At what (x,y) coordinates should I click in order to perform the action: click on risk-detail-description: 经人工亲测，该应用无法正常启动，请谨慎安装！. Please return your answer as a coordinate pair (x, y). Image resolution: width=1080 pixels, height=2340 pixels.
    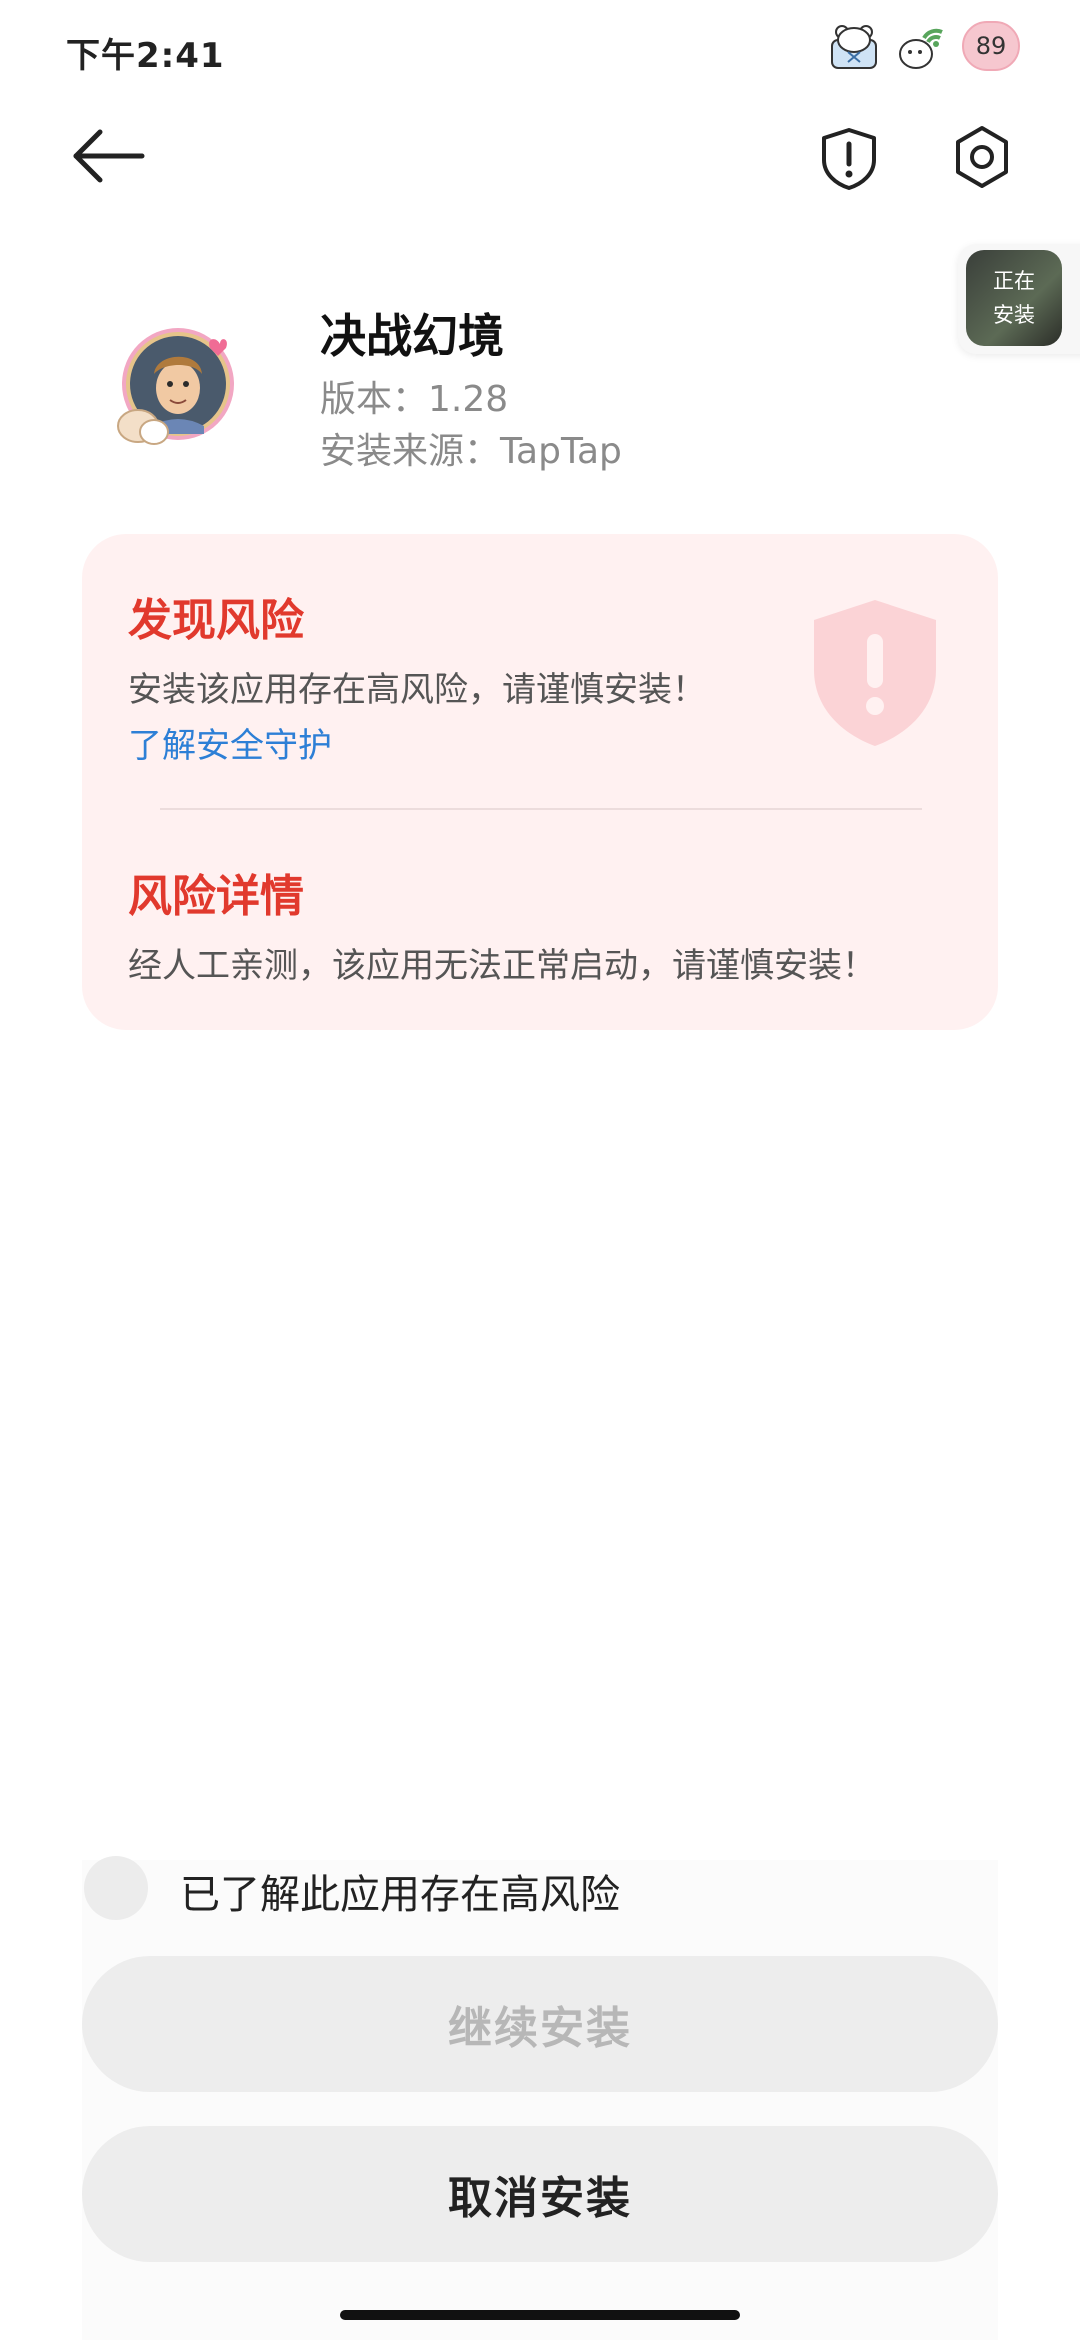
    Looking at the image, I should click on (502, 966).